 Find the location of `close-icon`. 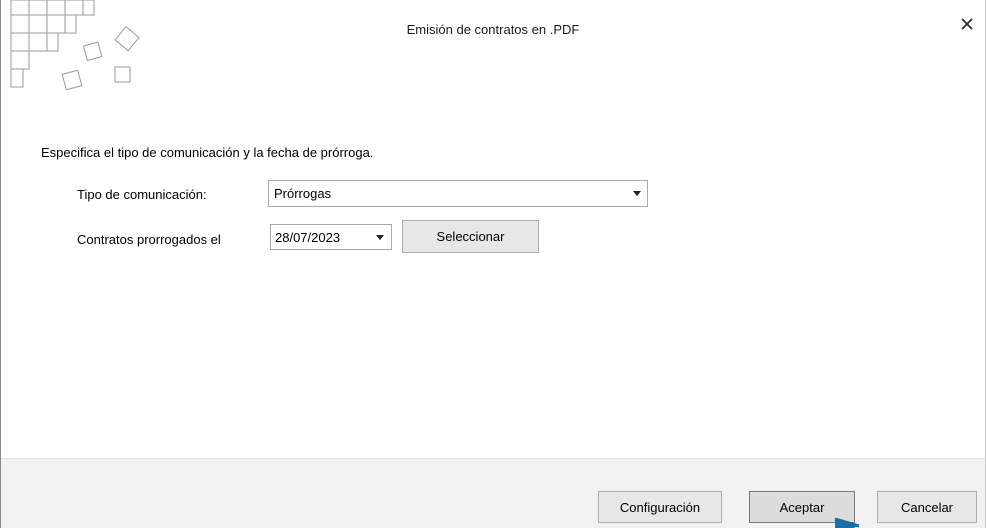

close-icon is located at coordinates (967, 24).